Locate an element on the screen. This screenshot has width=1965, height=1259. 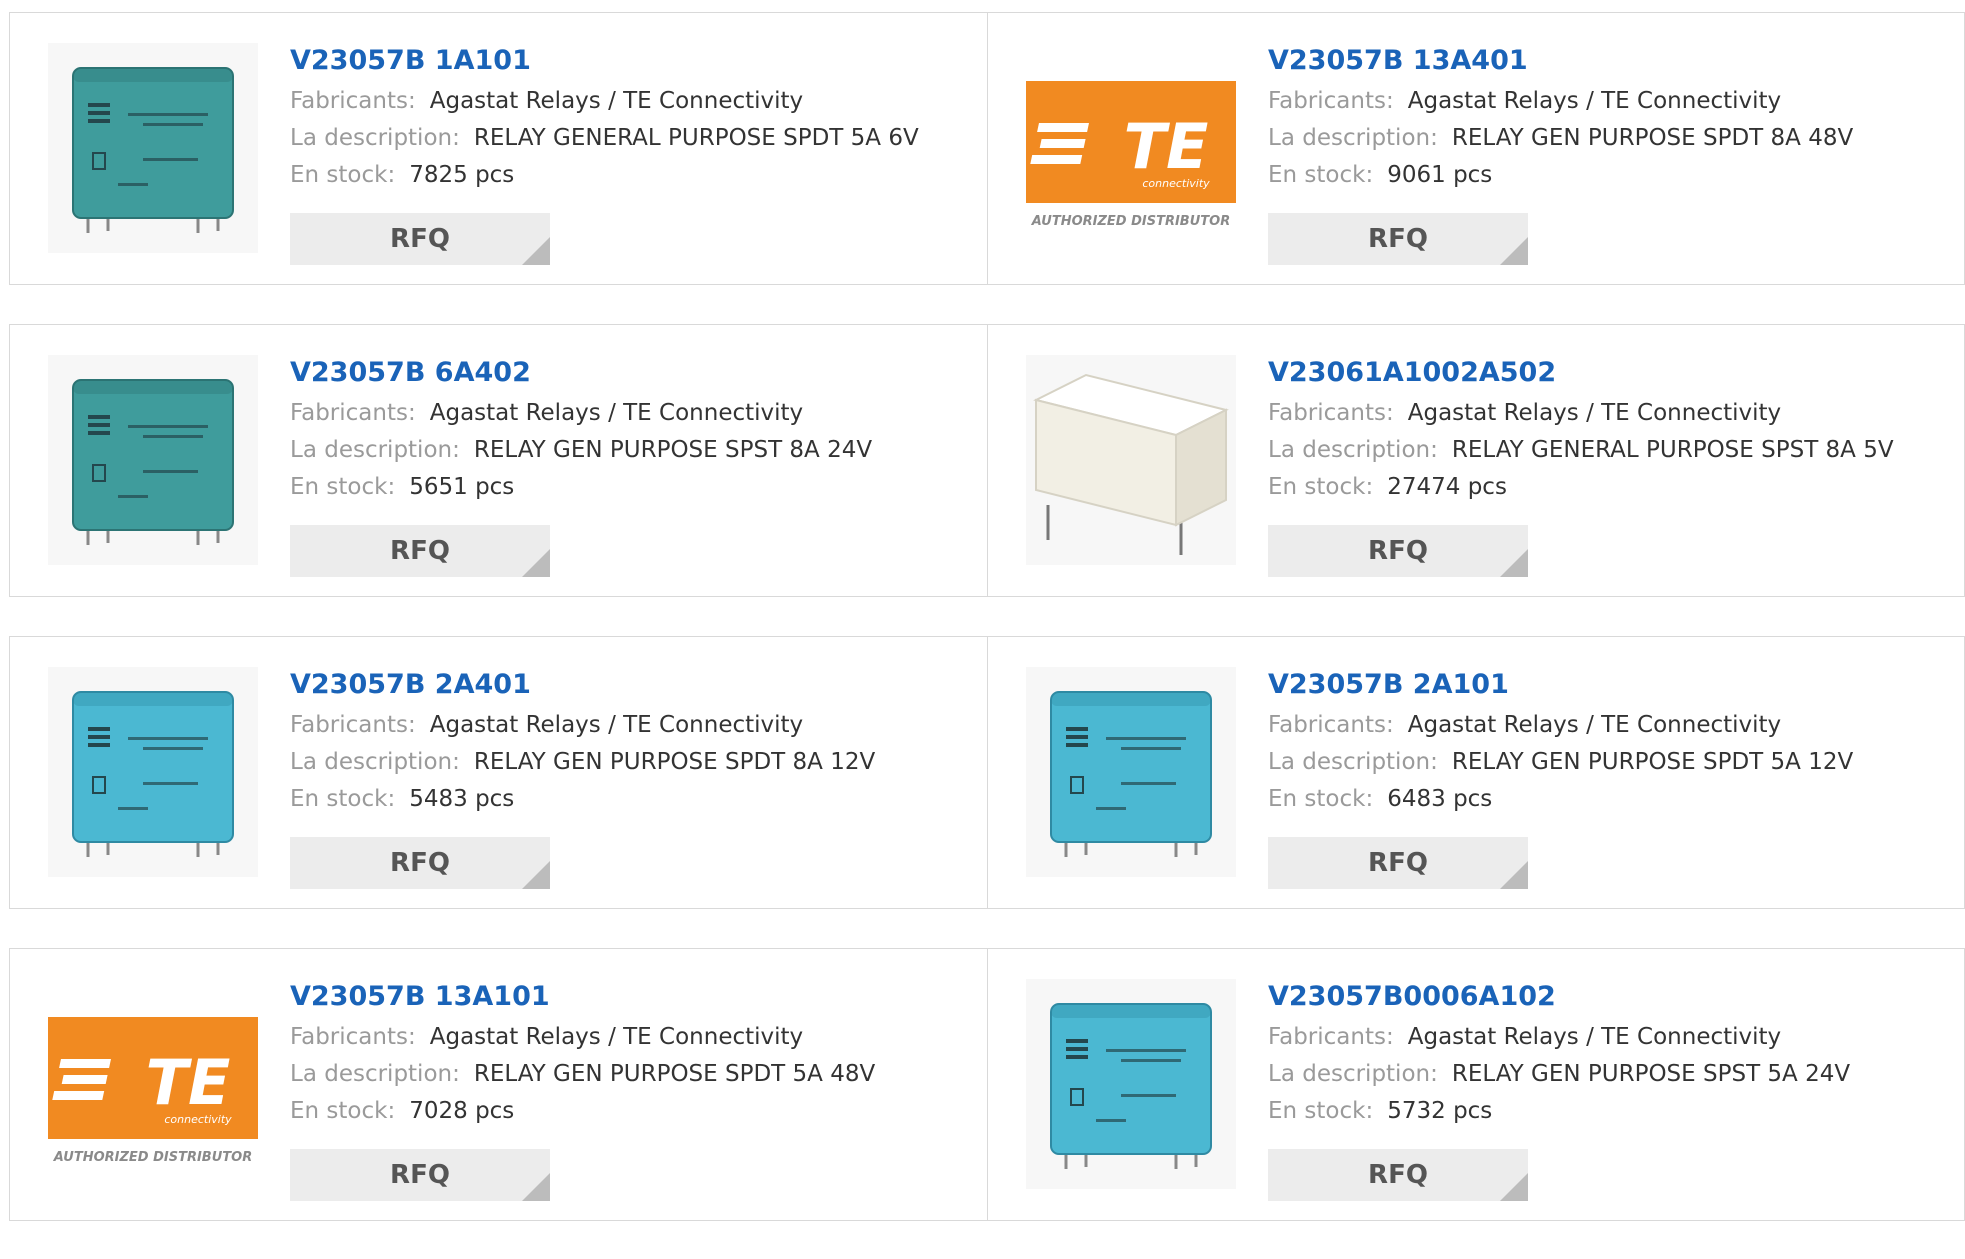
stock-value: 6483 pcs is located at coordinates (1440, 799).